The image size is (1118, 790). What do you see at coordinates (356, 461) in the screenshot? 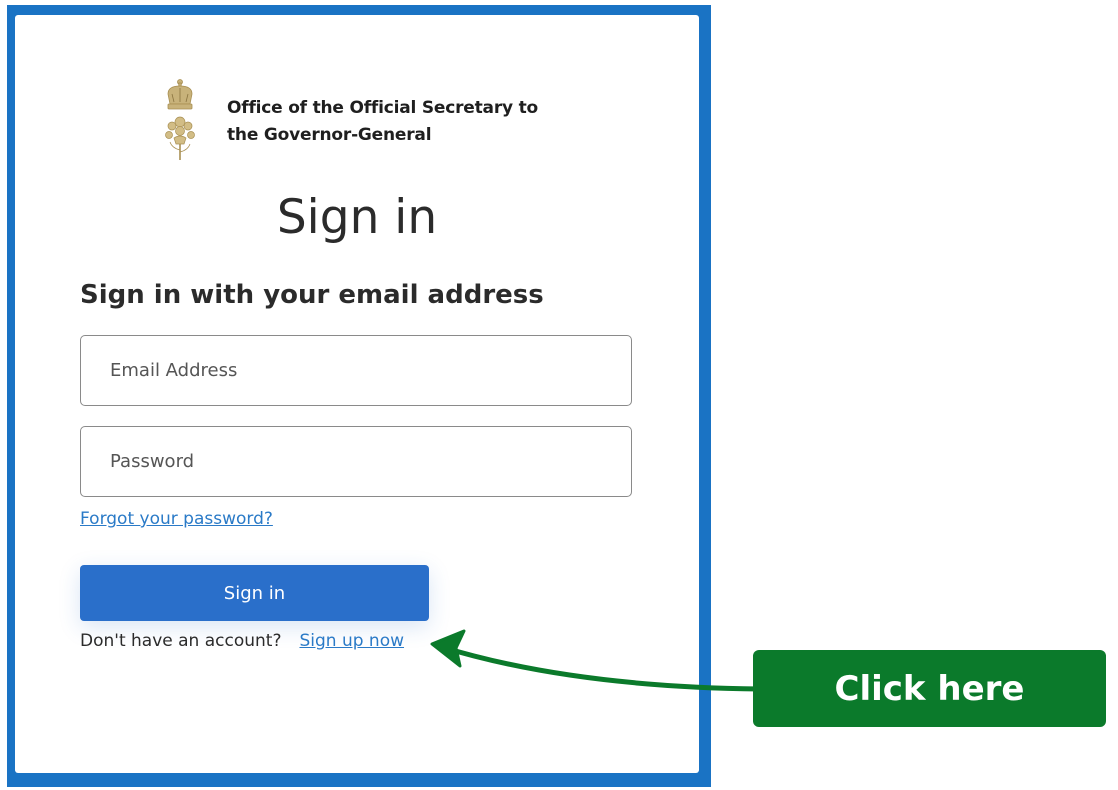
I see `password-input` at bounding box center [356, 461].